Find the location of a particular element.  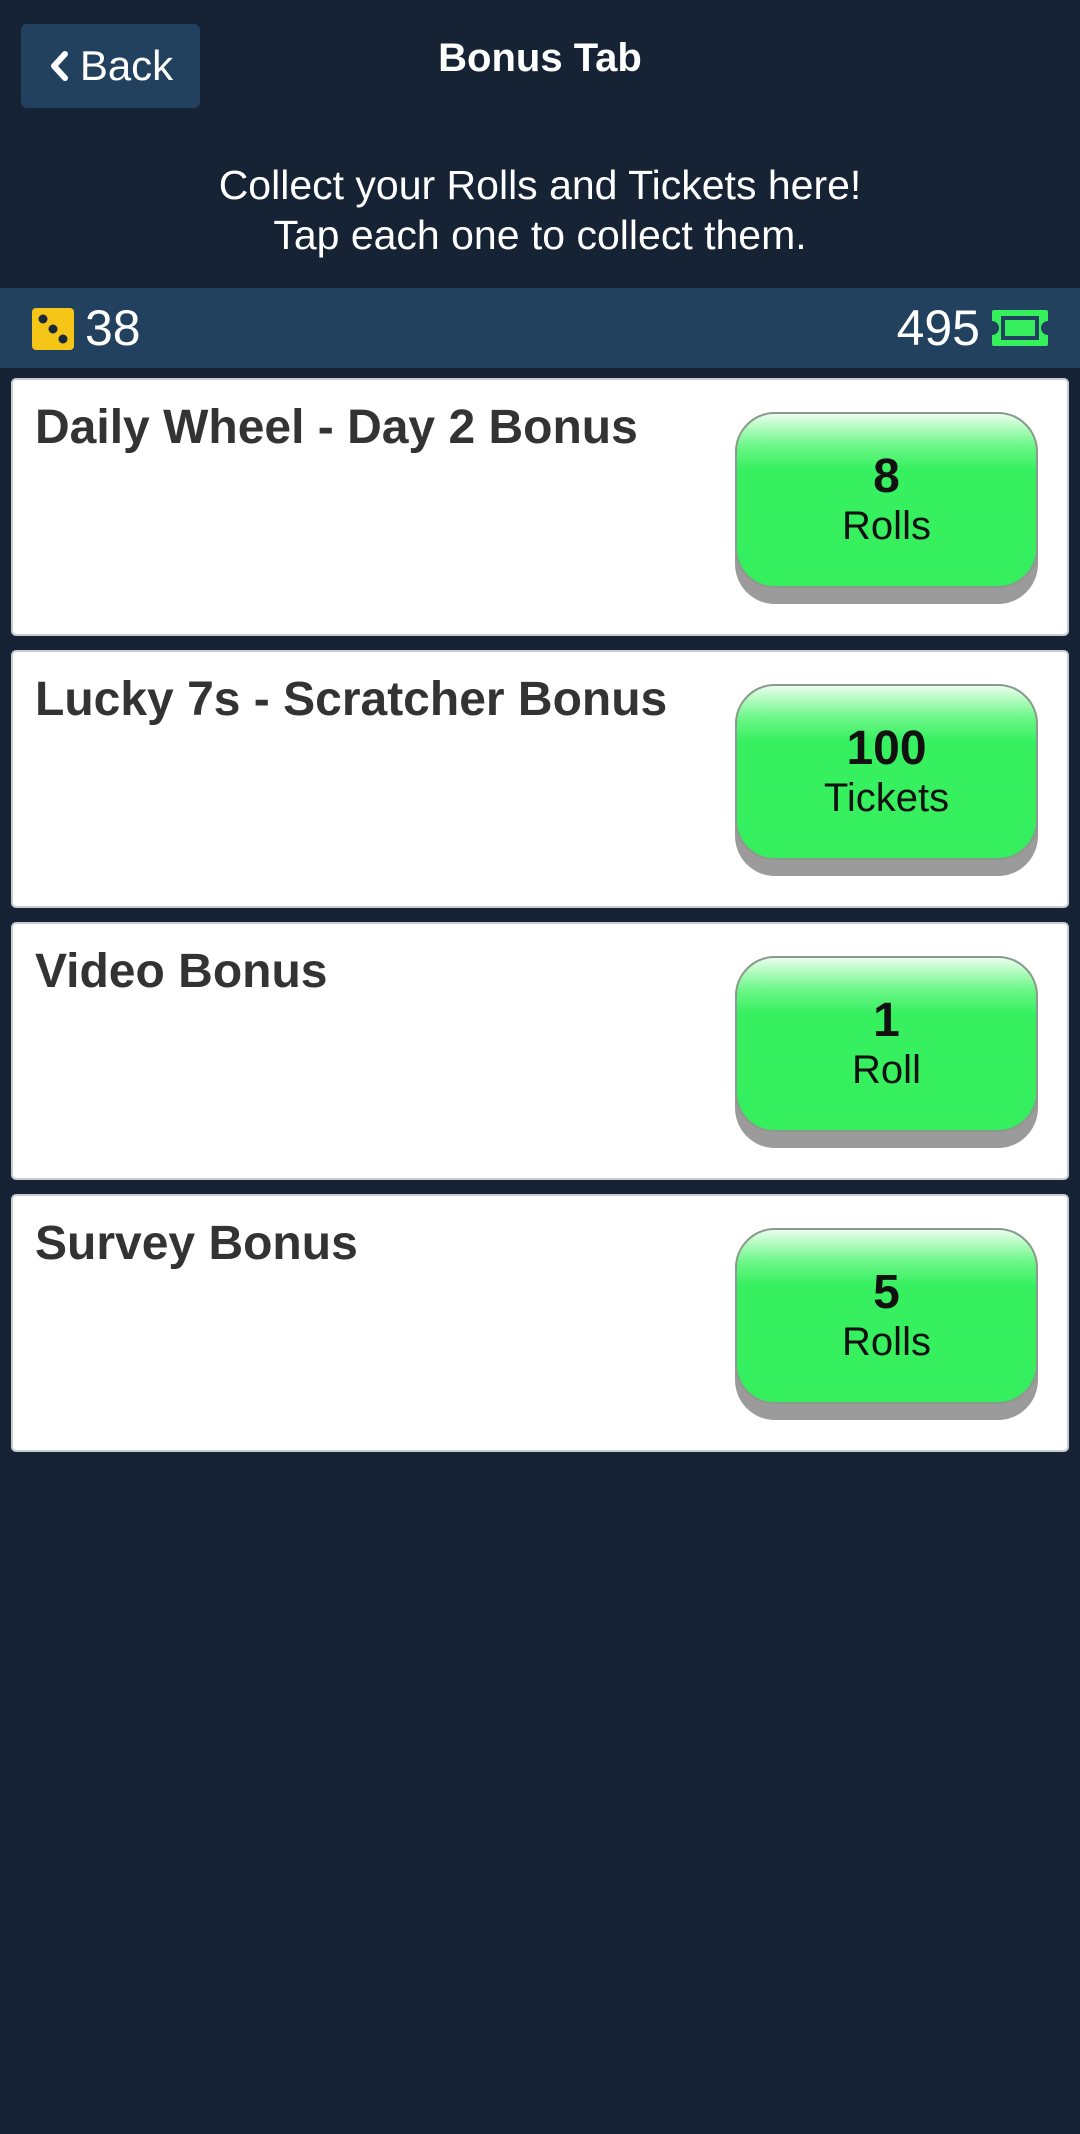

reward-unit: Roll is located at coordinates (886, 1070).